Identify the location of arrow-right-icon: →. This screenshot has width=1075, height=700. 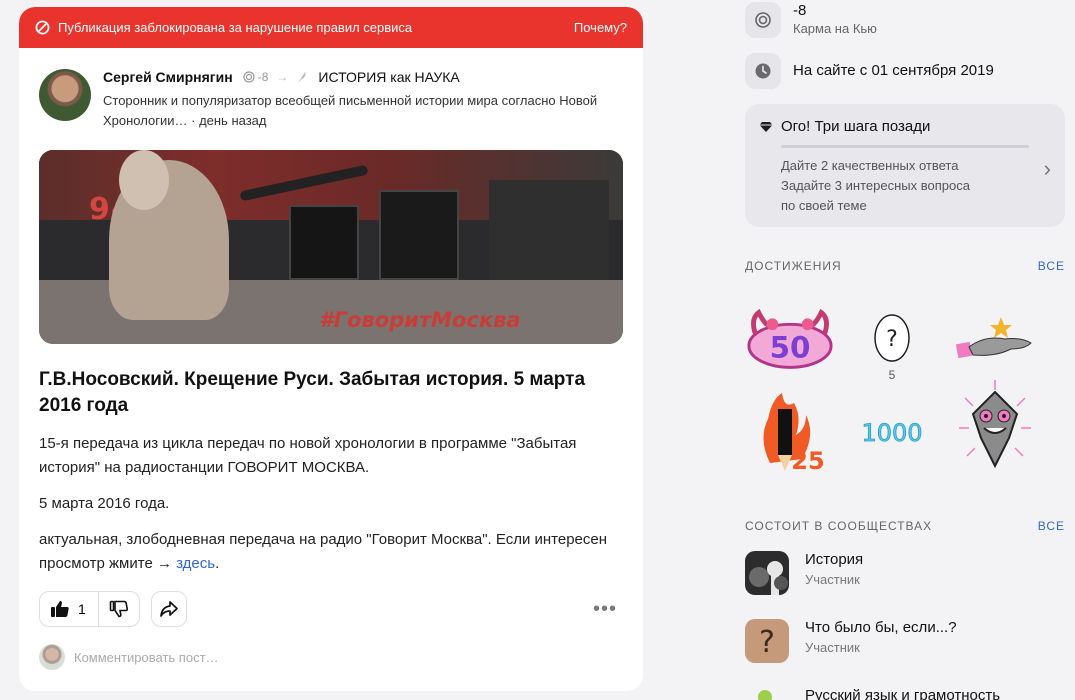
(282, 77).